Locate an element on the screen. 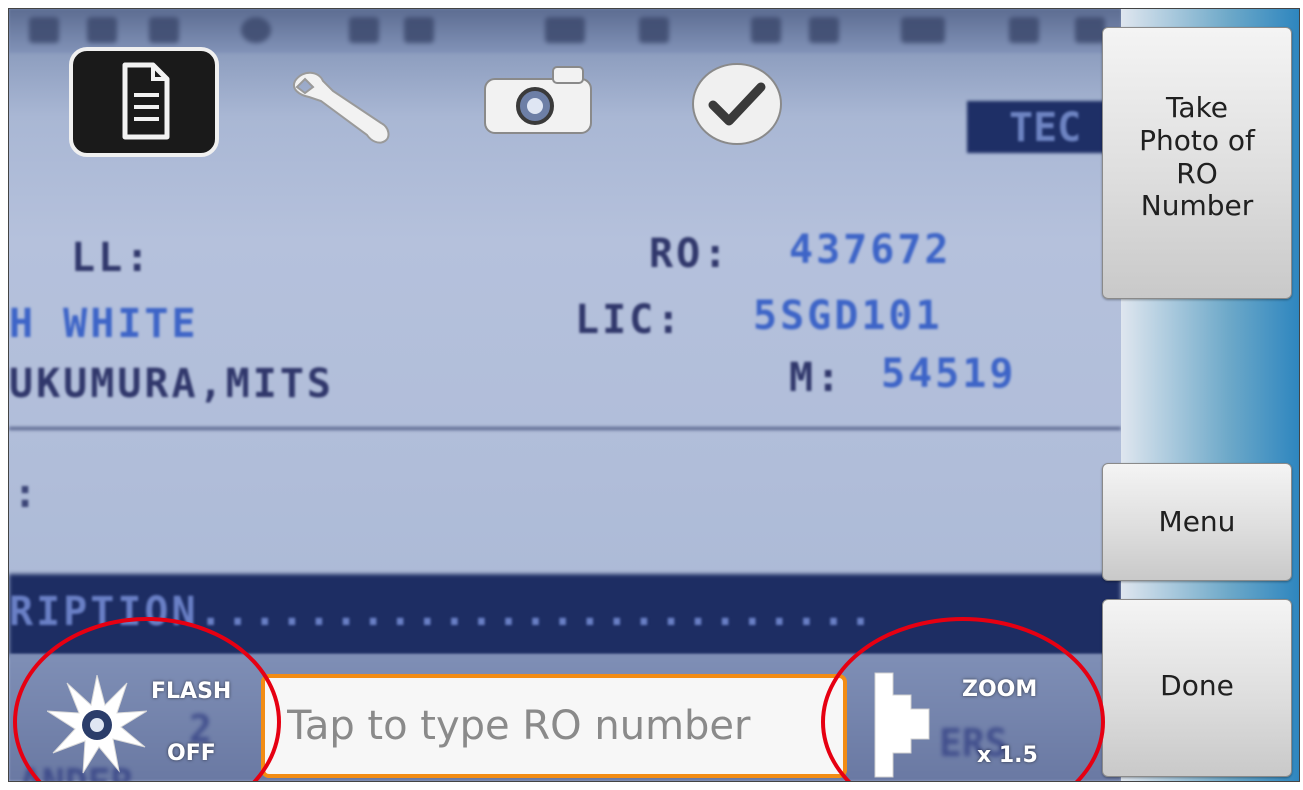 Image resolution: width=1303 pixels, height=790 pixels. flash-icon is located at coordinates (96, 724).